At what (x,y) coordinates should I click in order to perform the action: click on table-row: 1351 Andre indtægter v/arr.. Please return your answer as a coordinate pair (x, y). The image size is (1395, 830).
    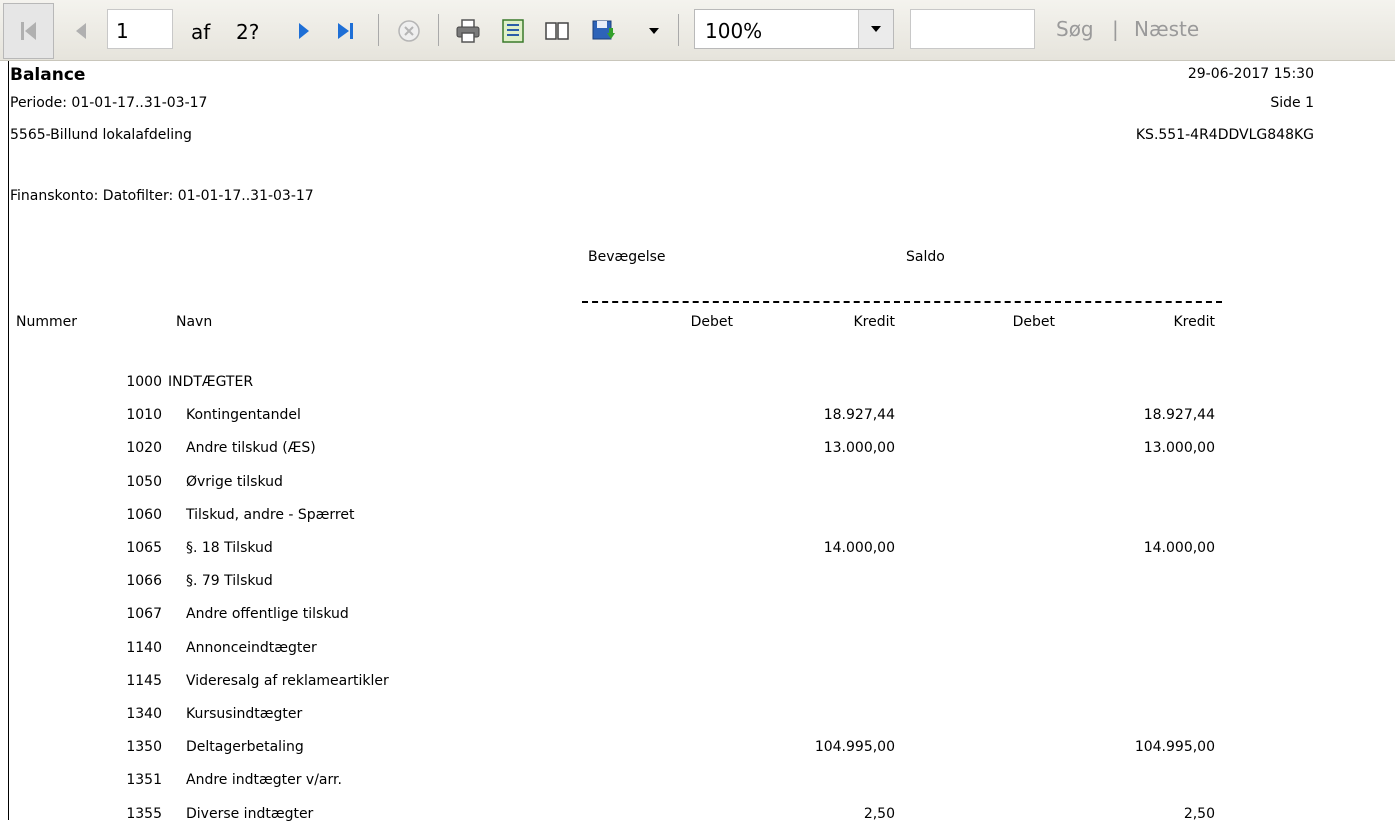
    Looking at the image, I should click on (697, 780).